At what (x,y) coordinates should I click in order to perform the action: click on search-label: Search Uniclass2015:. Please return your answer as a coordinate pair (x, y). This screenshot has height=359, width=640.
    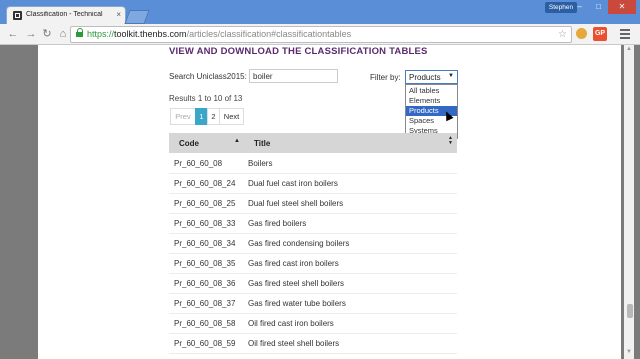
    Looking at the image, I should click on (208, 76).